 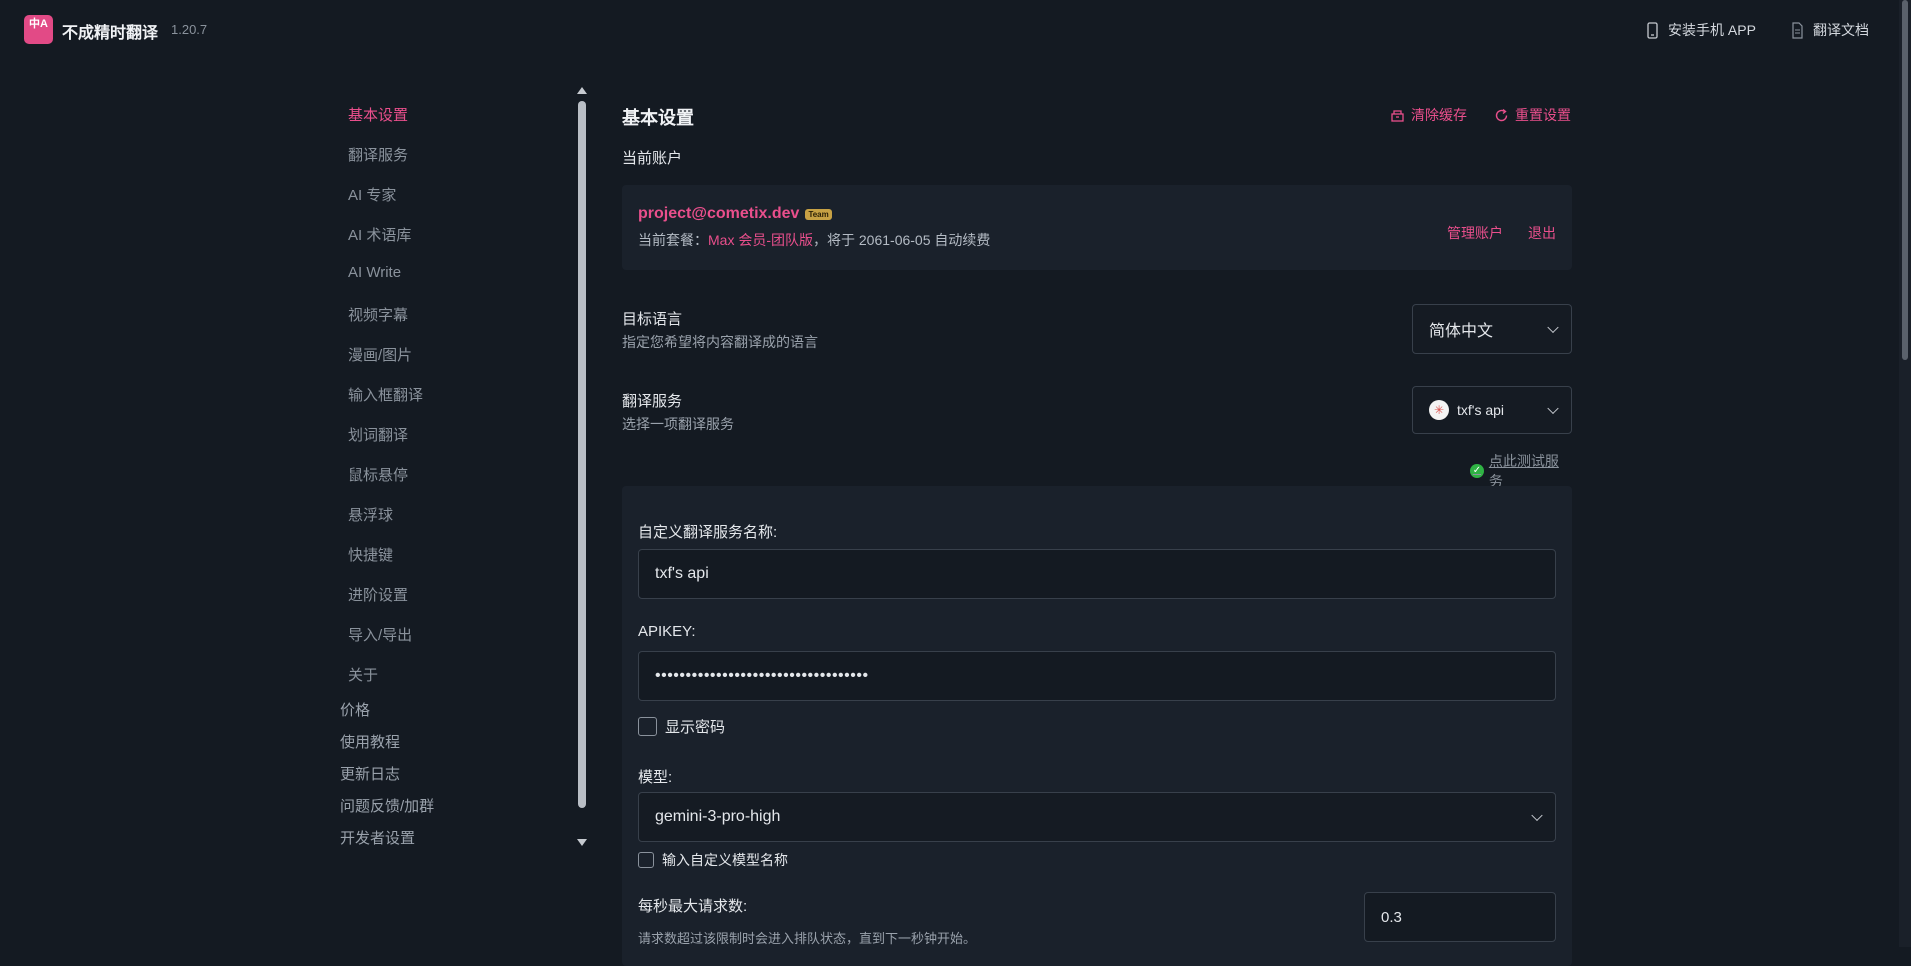 What do you see at coordinates (378, 474) in the screenshot?
I see `sidebar-item-mouse-hover: 鼠标悬停` at bounding box center [378, 474].